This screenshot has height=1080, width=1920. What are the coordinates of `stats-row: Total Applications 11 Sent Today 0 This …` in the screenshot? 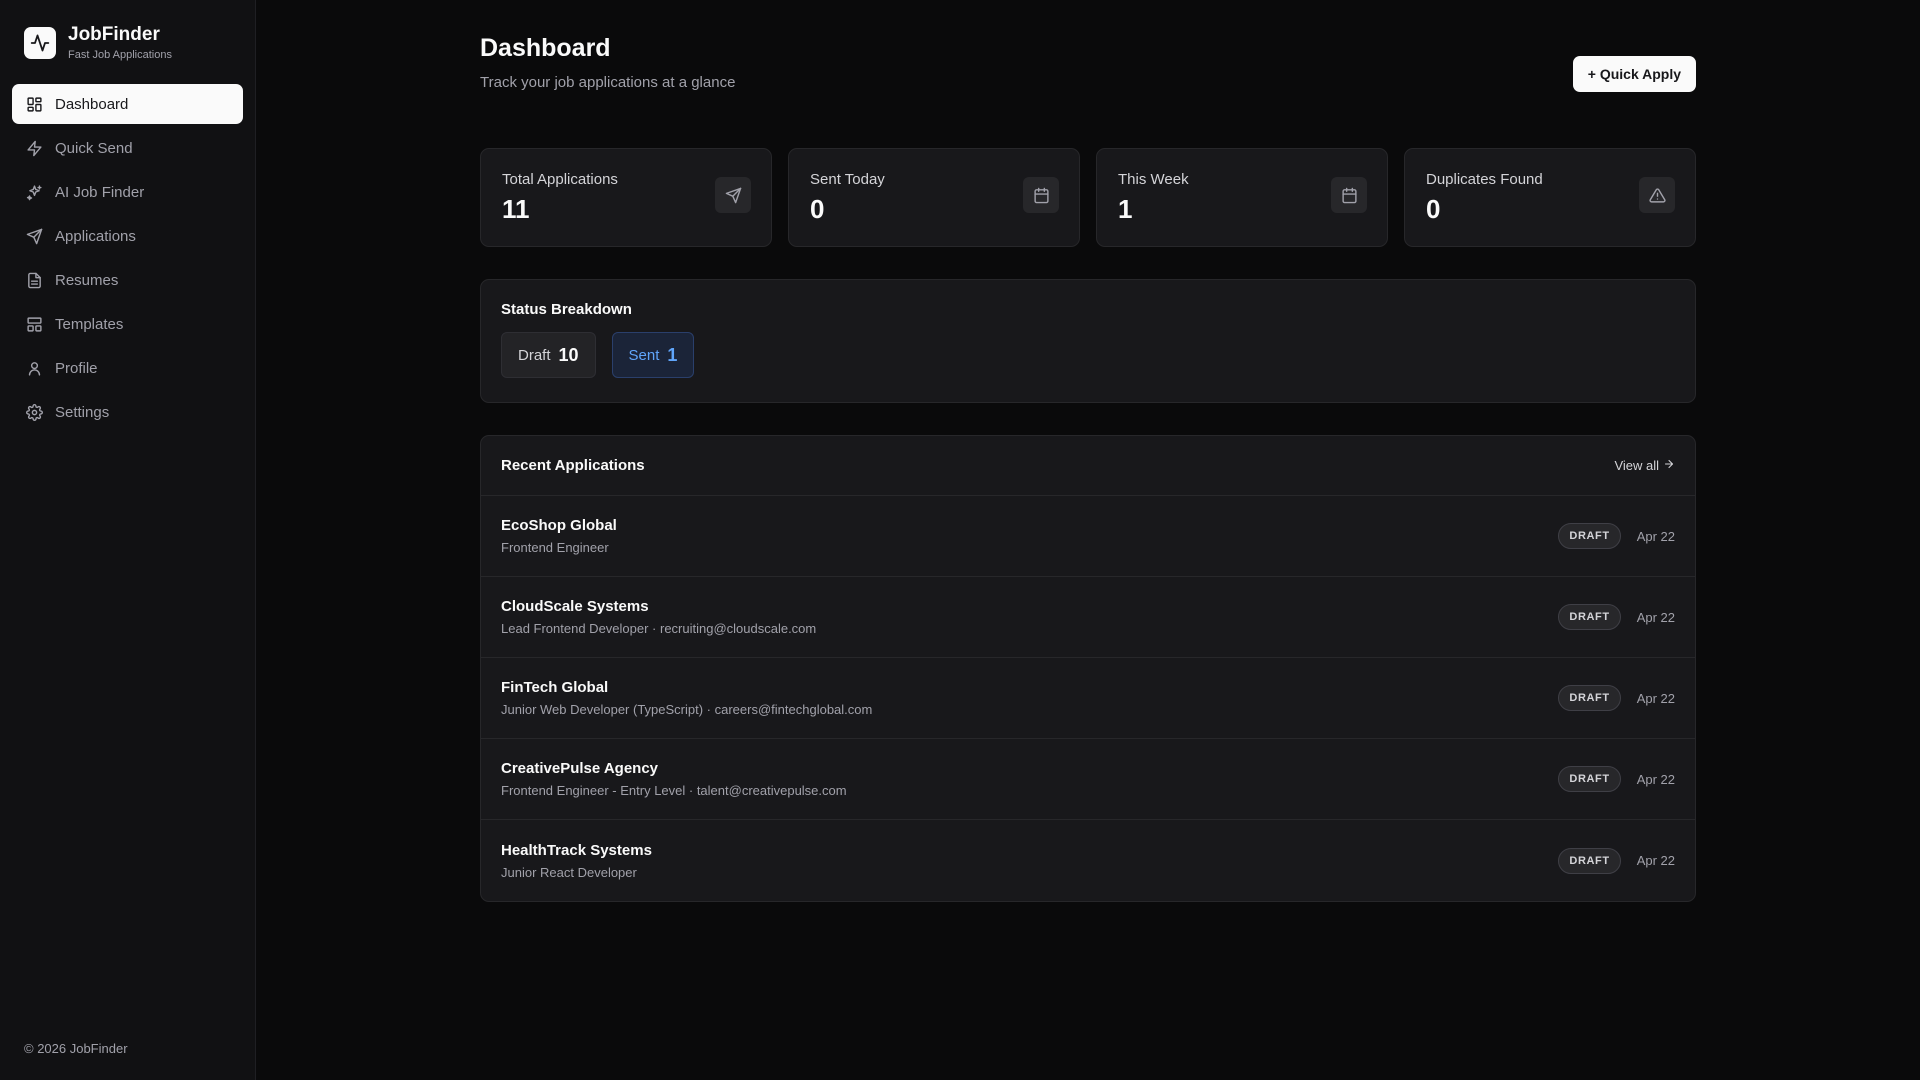 It's located at (1088, 197).